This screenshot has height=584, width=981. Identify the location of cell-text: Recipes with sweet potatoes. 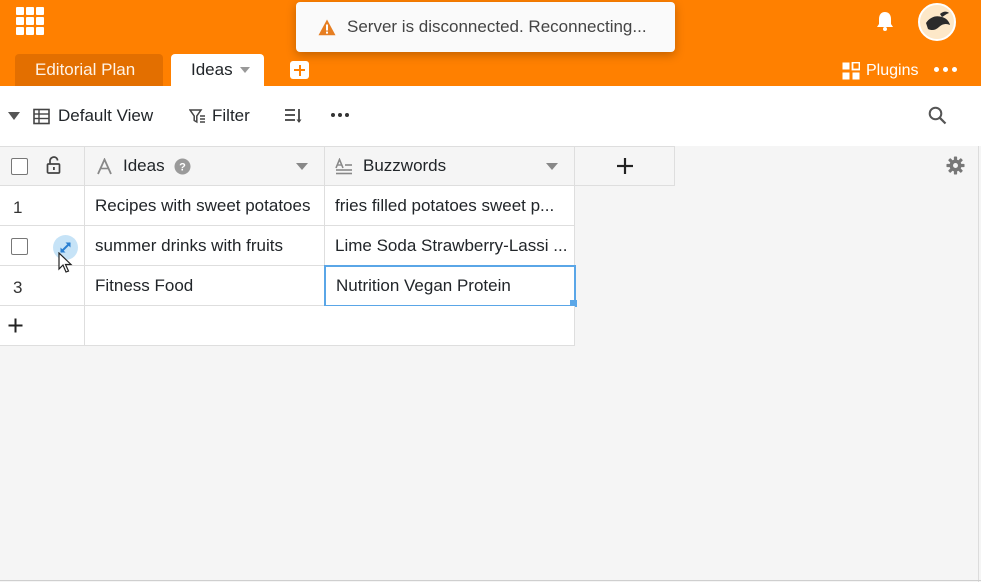
(203, 205).